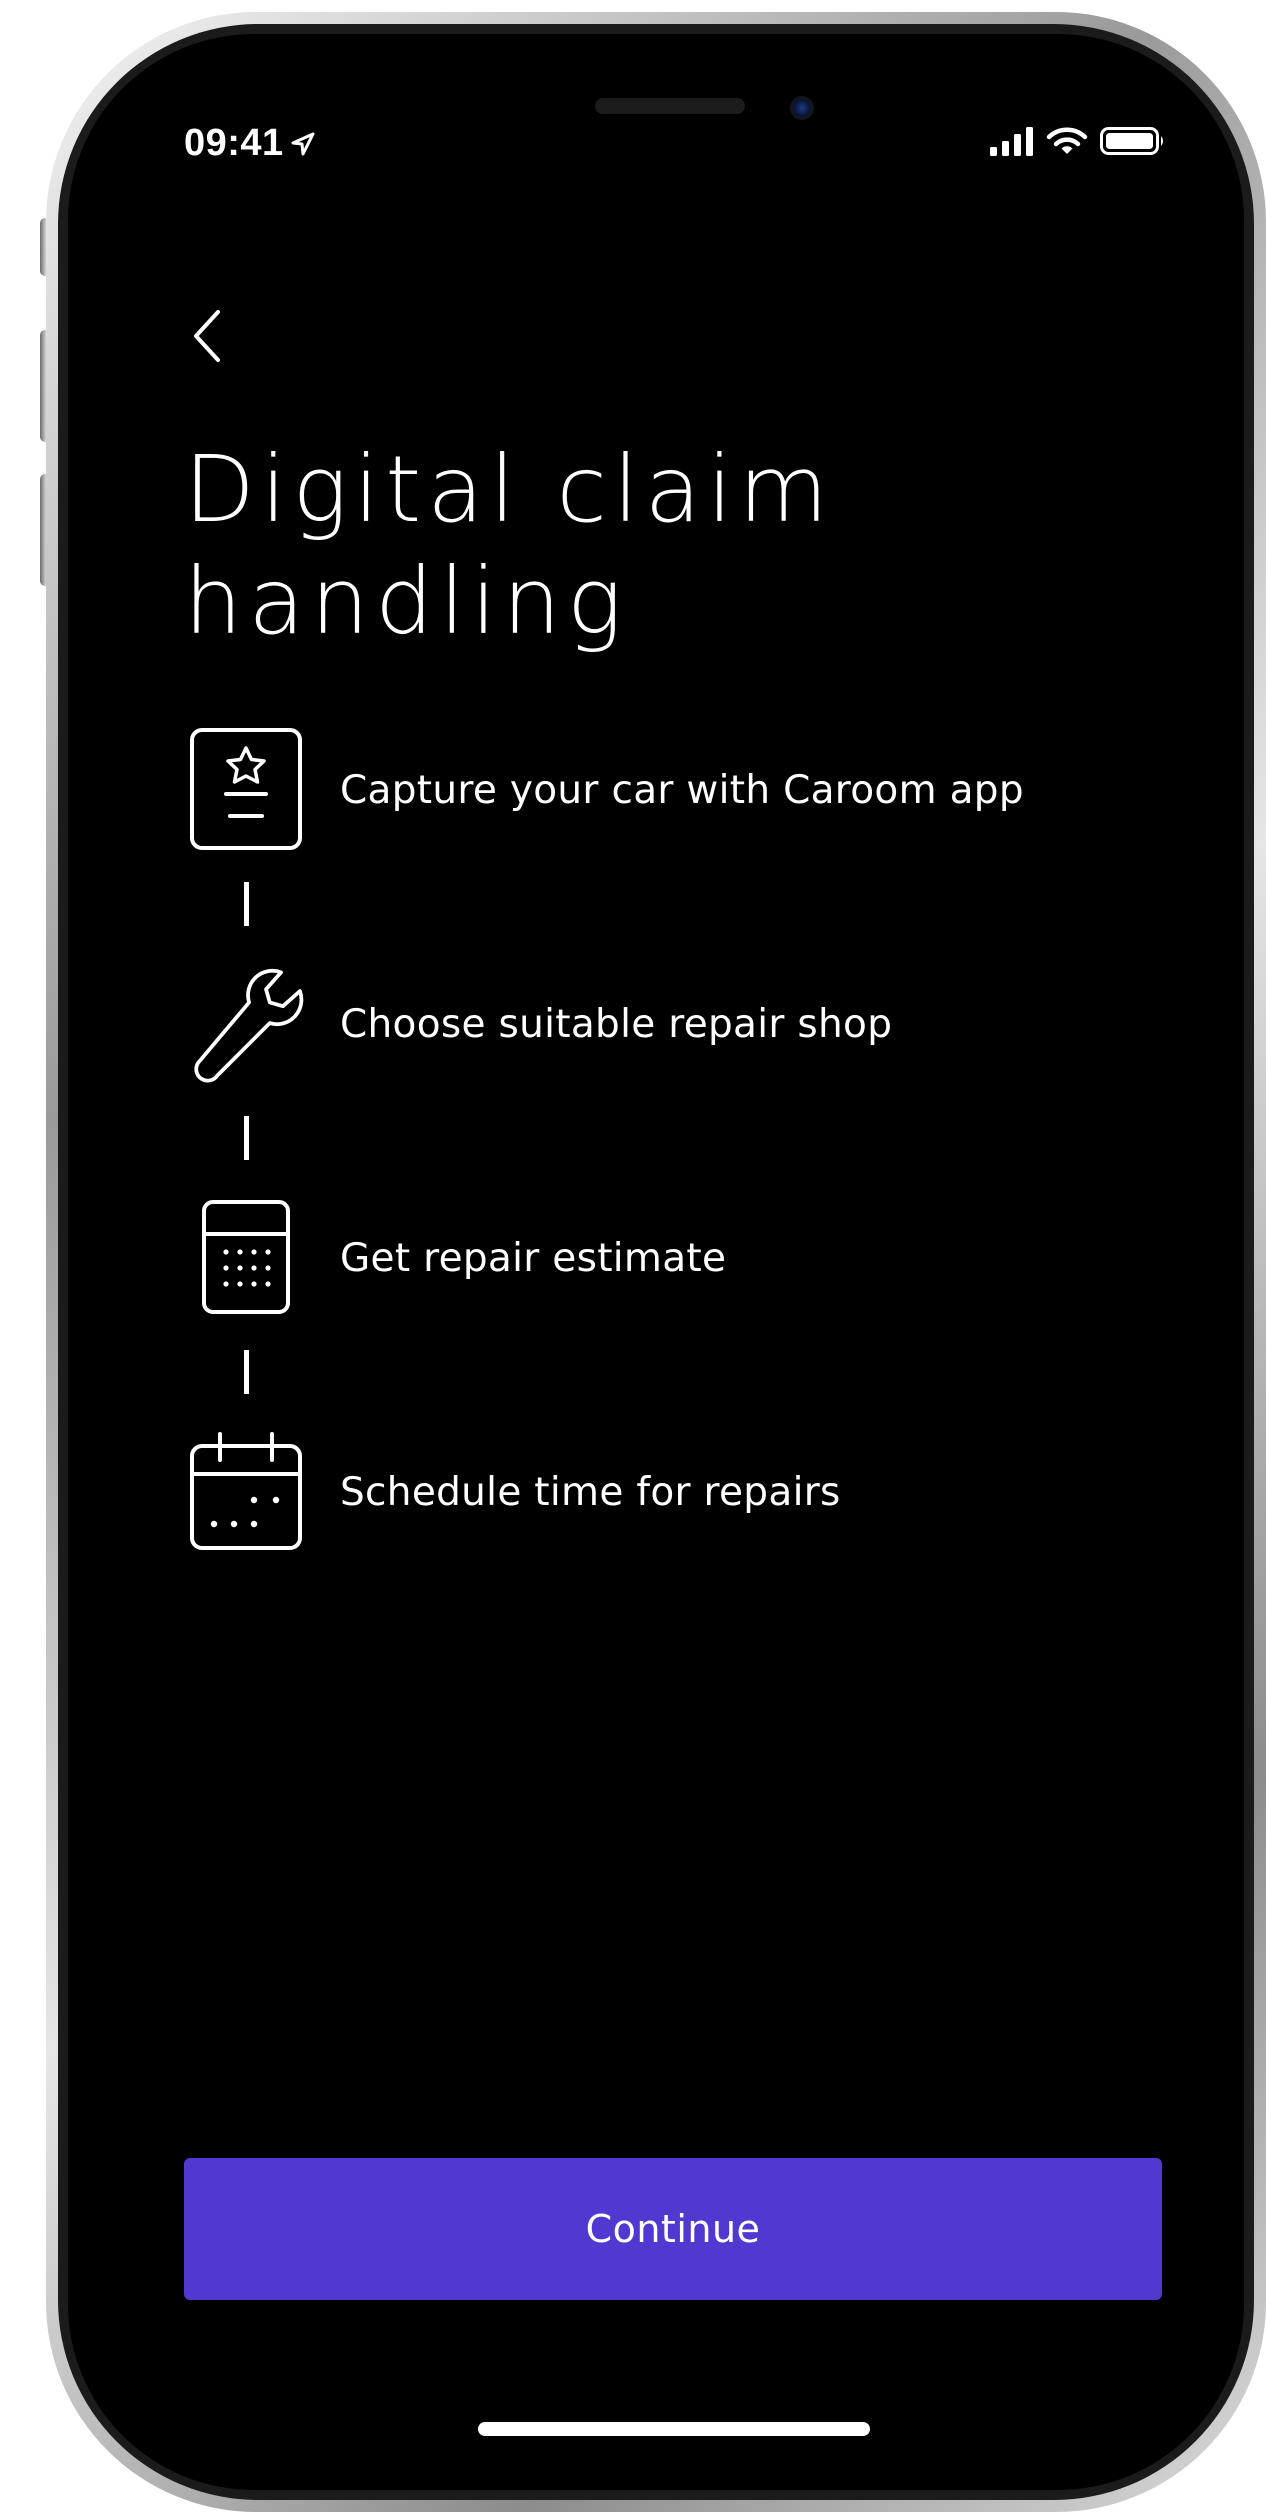  I want to click on page-title-line1: Digital claim, so click(509, 489).